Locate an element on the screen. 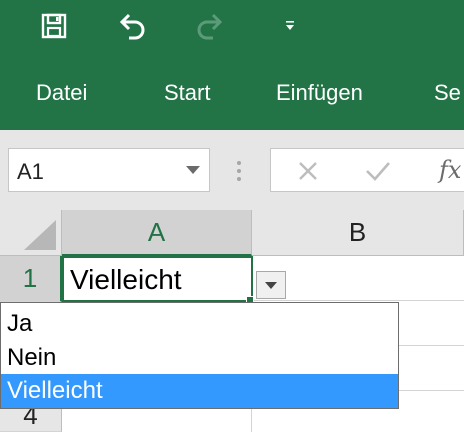 Image resolution: width=464 pixels, height=432 pixels. tab-partial: Se is located at coordinates (447, 93).